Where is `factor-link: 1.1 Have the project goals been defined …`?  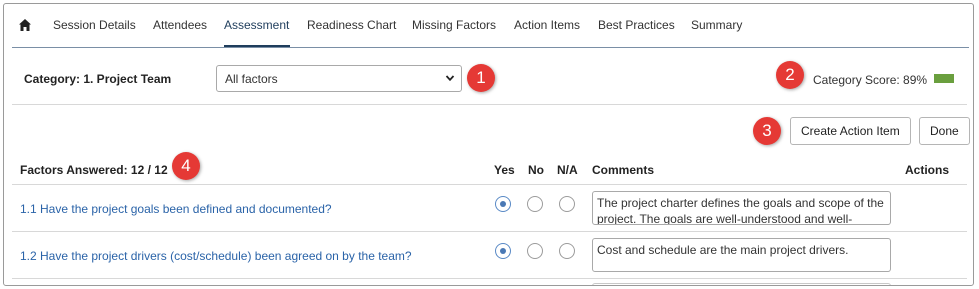 factor-link: 1.1 Have the project goals been defined … is located at coordinates (176, 209).